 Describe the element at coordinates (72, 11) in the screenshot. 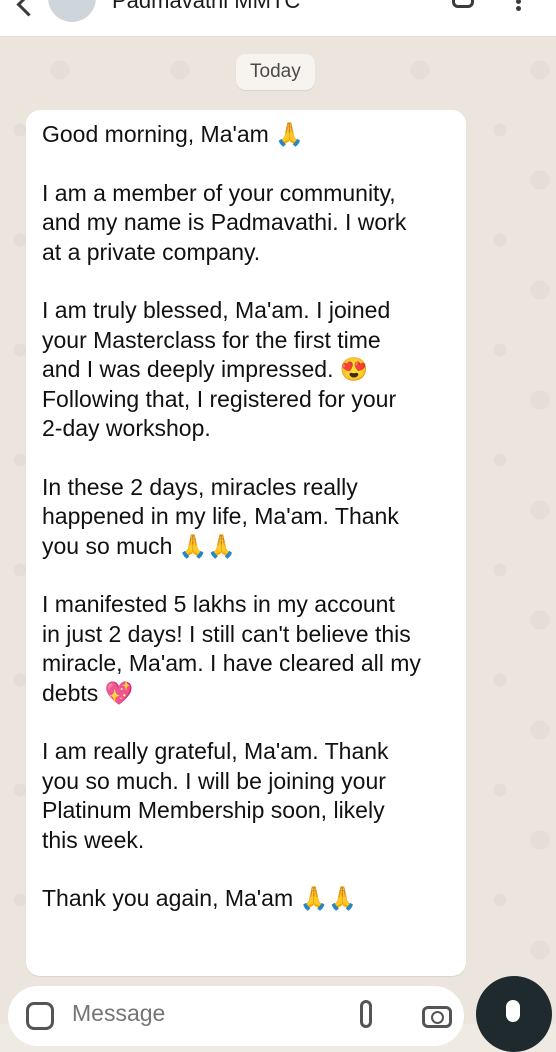

I see `avatar` at that location.